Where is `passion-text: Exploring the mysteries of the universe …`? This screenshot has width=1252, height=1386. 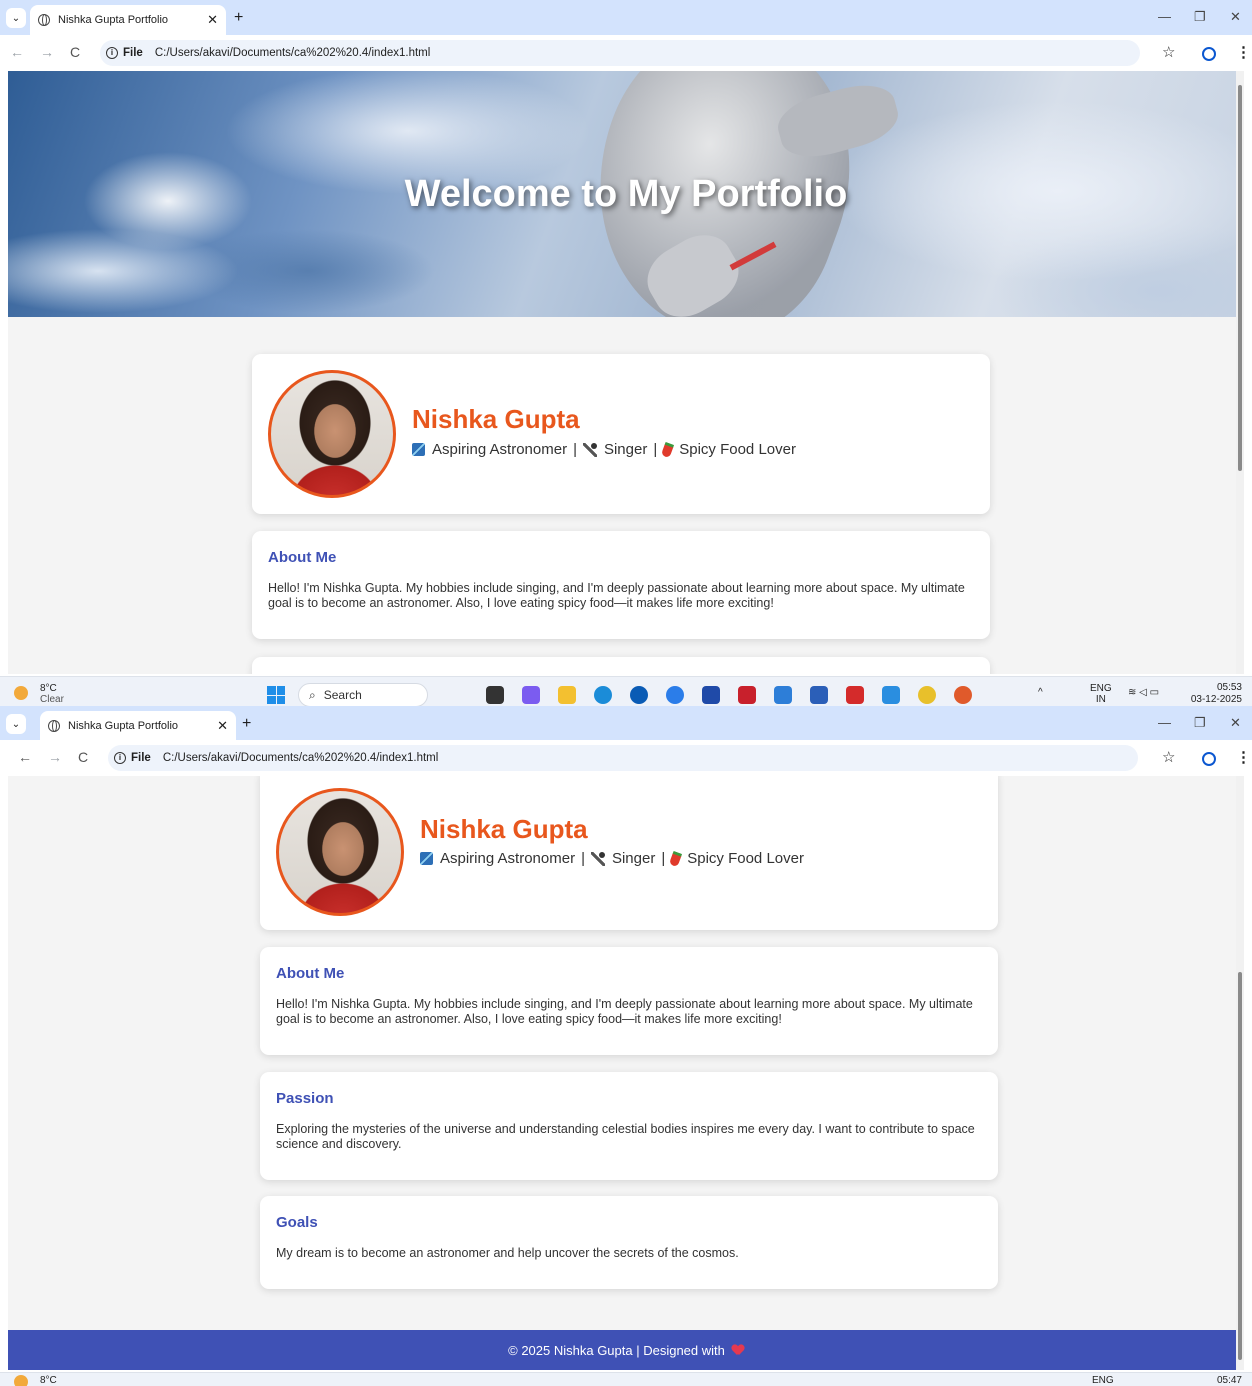 passion-text: Exploring the mysteries of the universe … is located at coordinates (625, 1136).